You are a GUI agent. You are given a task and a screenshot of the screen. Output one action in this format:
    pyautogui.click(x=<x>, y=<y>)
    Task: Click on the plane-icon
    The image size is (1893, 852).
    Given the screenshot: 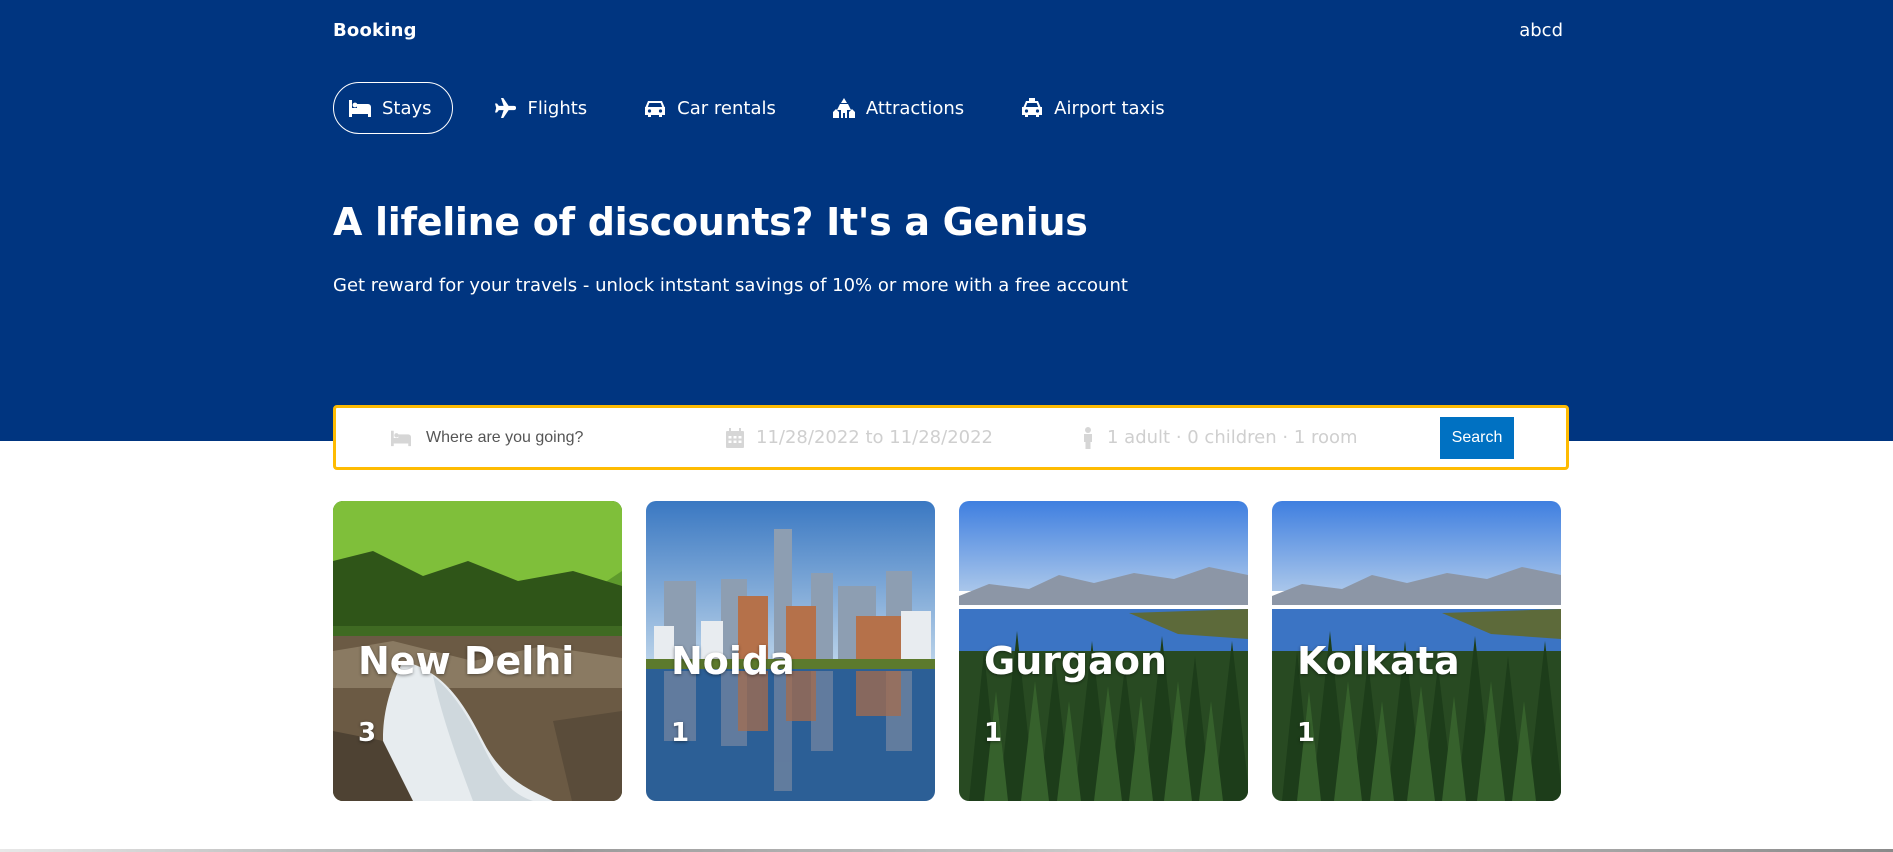 What is the action you would take?
    pyautogui.click(x=505, y=108)
    